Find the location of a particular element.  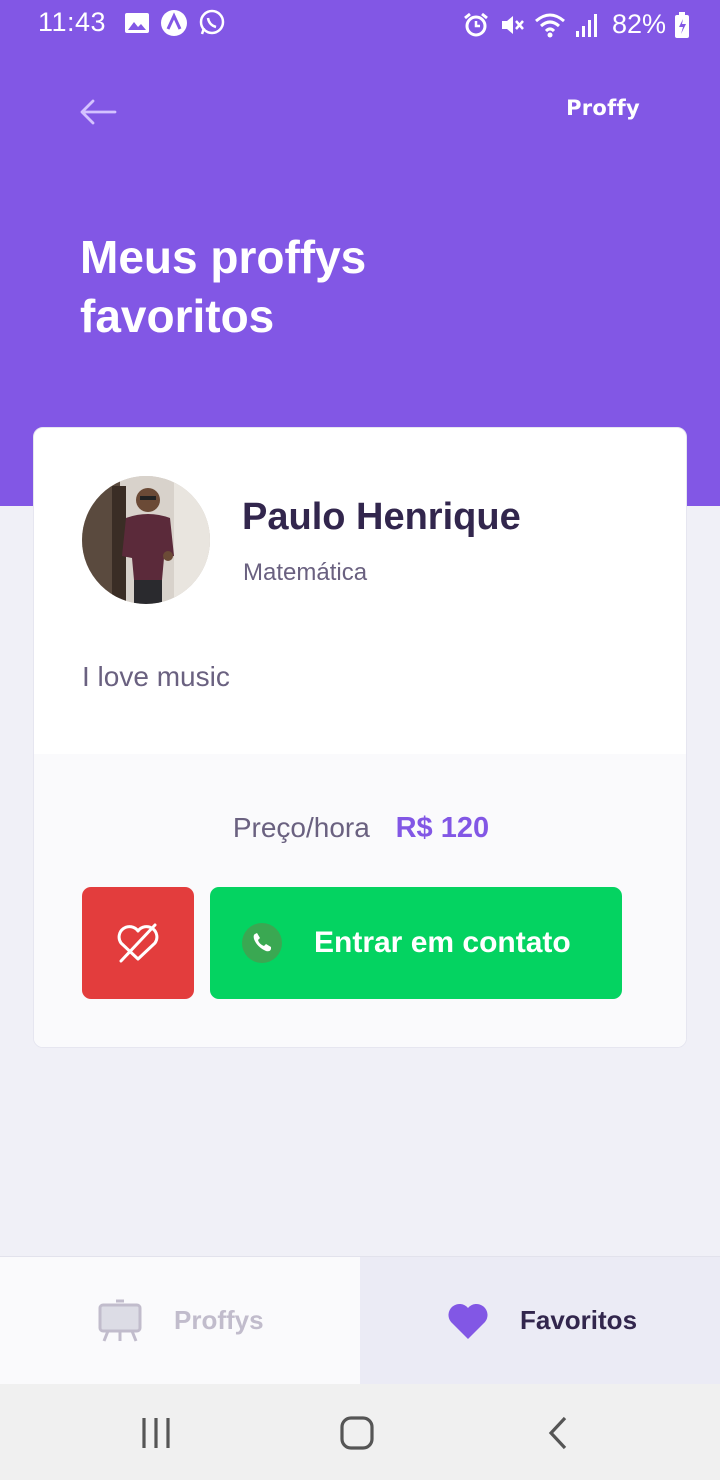

gallery-icon is located at coordinates (137, 23).